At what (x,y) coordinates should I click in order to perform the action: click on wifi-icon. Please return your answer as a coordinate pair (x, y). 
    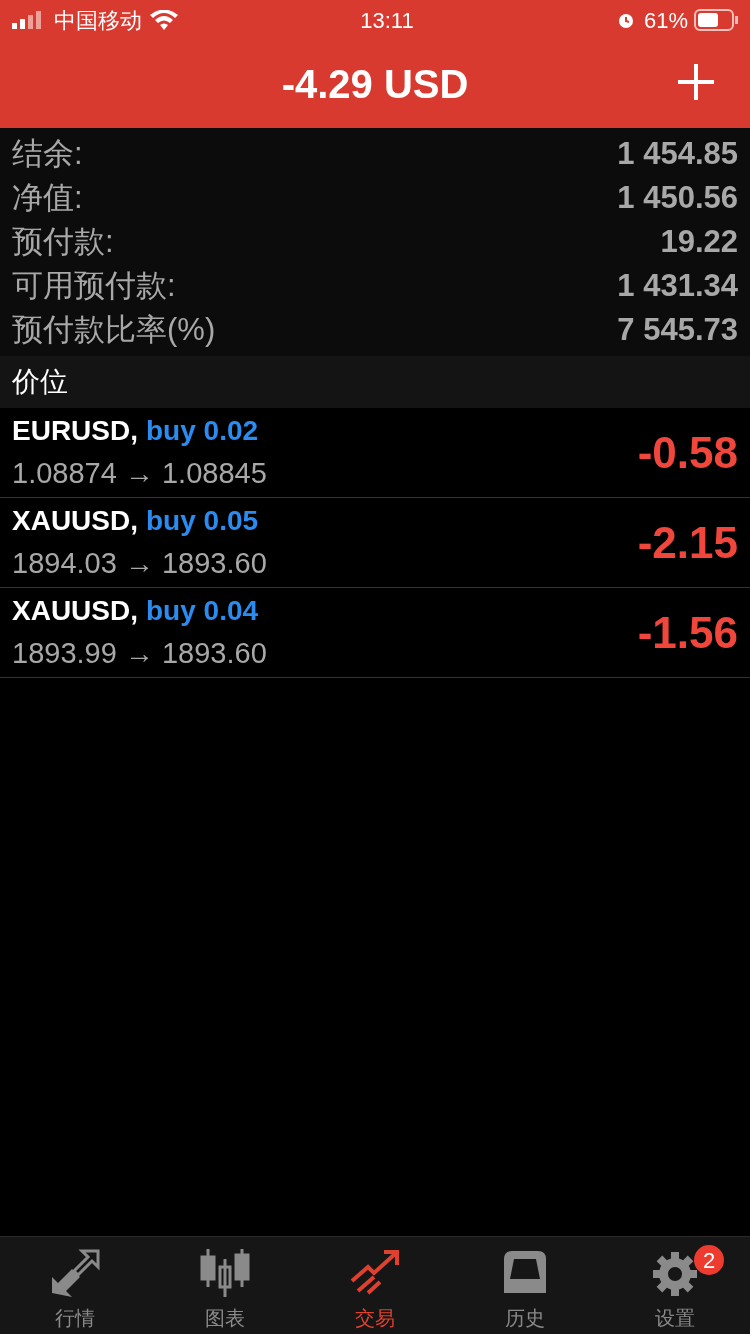
    Looking at the image, I should click on (164, 20).